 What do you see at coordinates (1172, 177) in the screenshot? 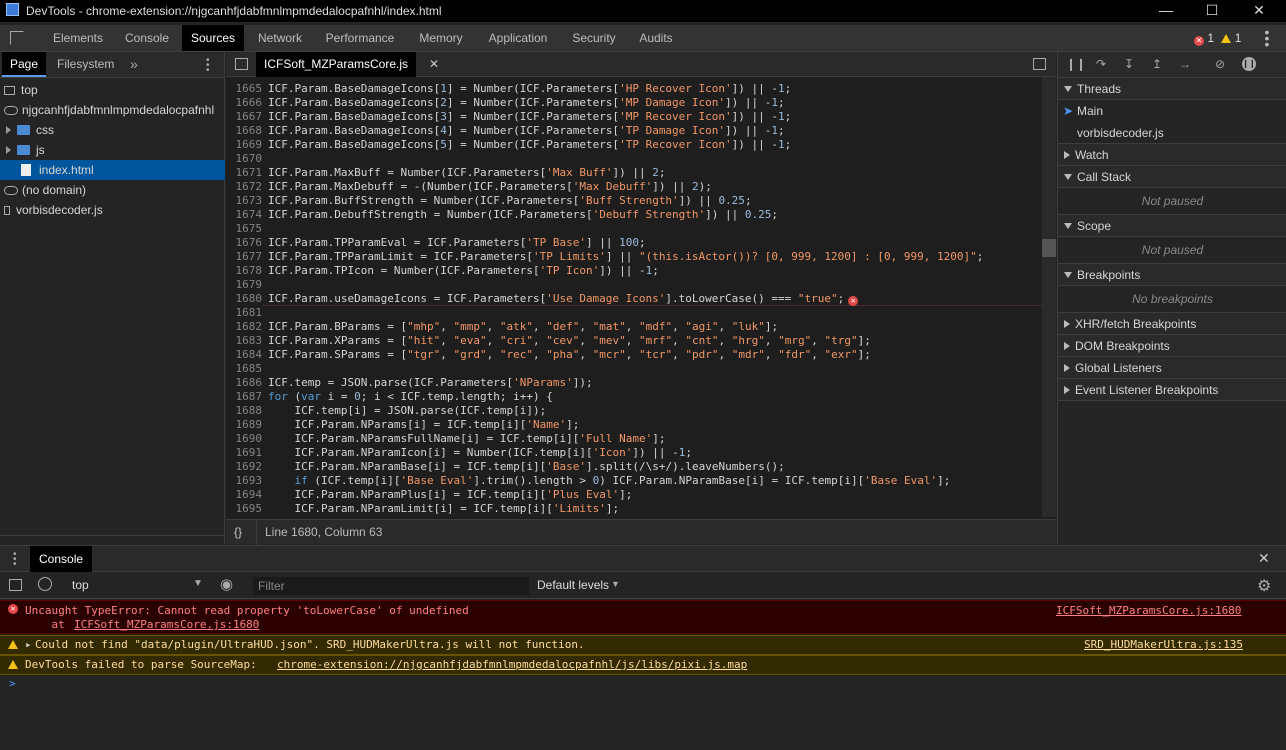
I see `section-call-stack: Call Stack` at bounding box center [1172, 177].